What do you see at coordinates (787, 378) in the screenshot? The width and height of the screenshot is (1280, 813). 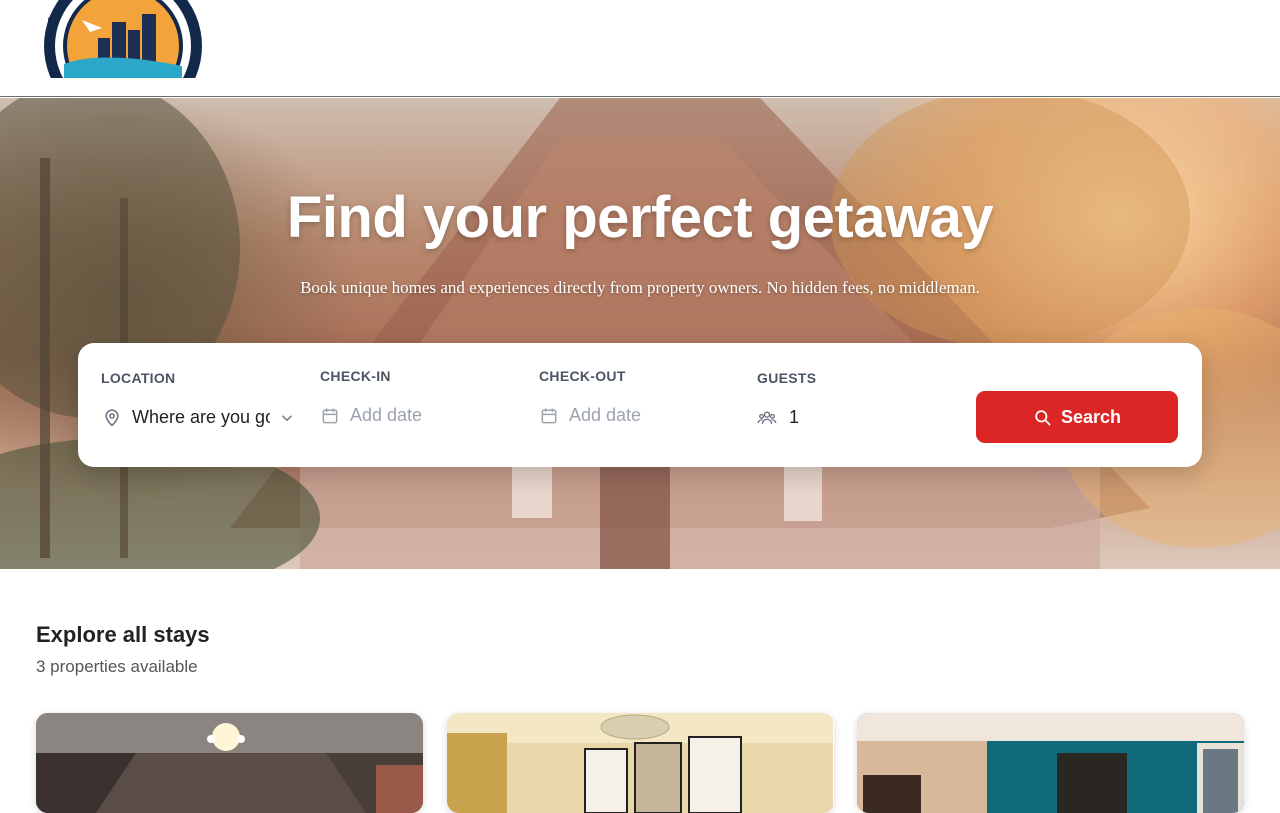 I see `guests-label: GUESTS` at bounding box center [787, 378].